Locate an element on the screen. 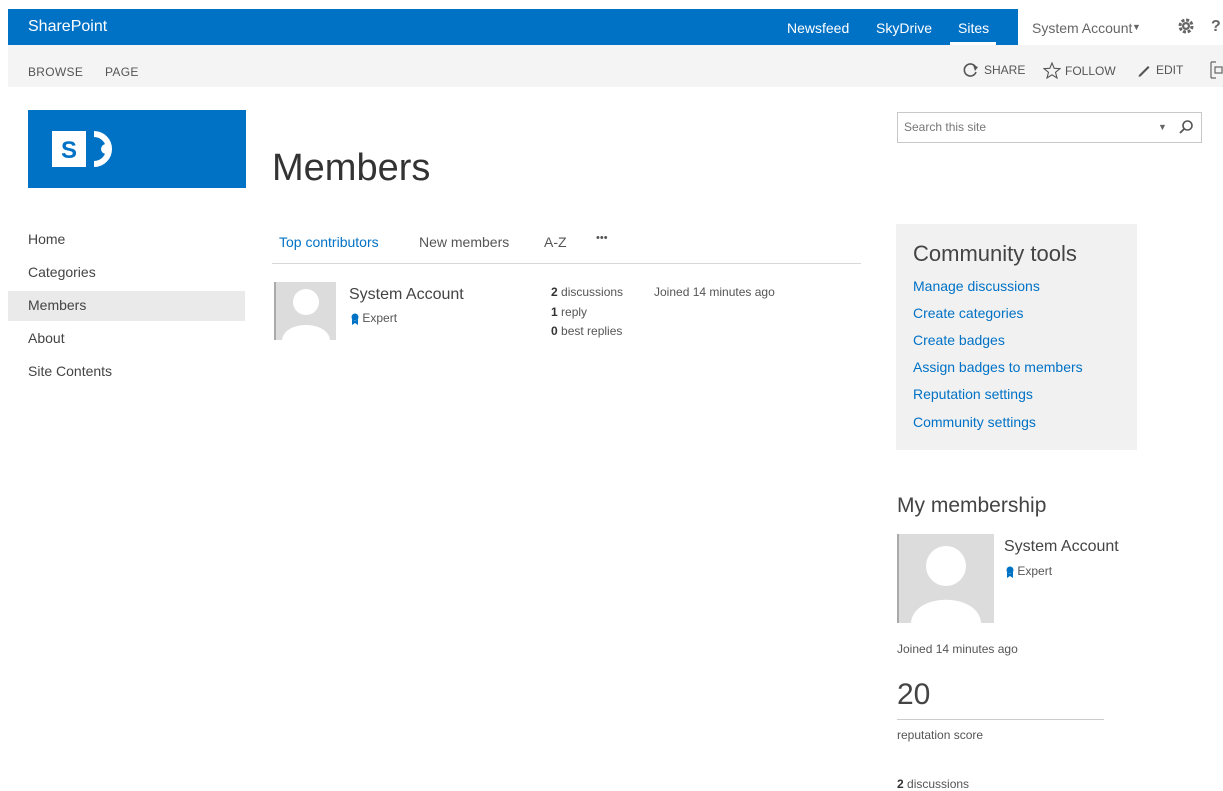 The height and width of the screenshot is (791, 1223). search-scope-dropdown-icon: ▼ is located at coordinates (1162, 127).